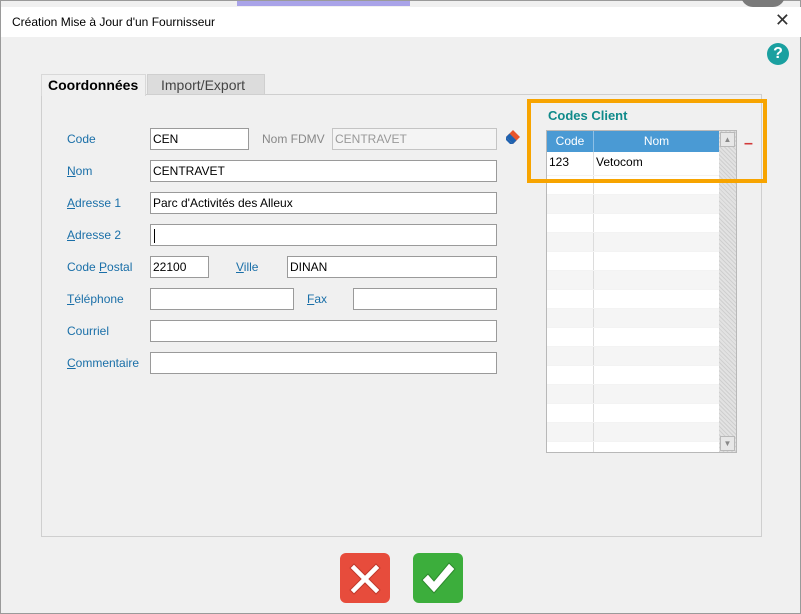  I want to click on grid-scrollbar: ▲ ▼, so click(727, 291).